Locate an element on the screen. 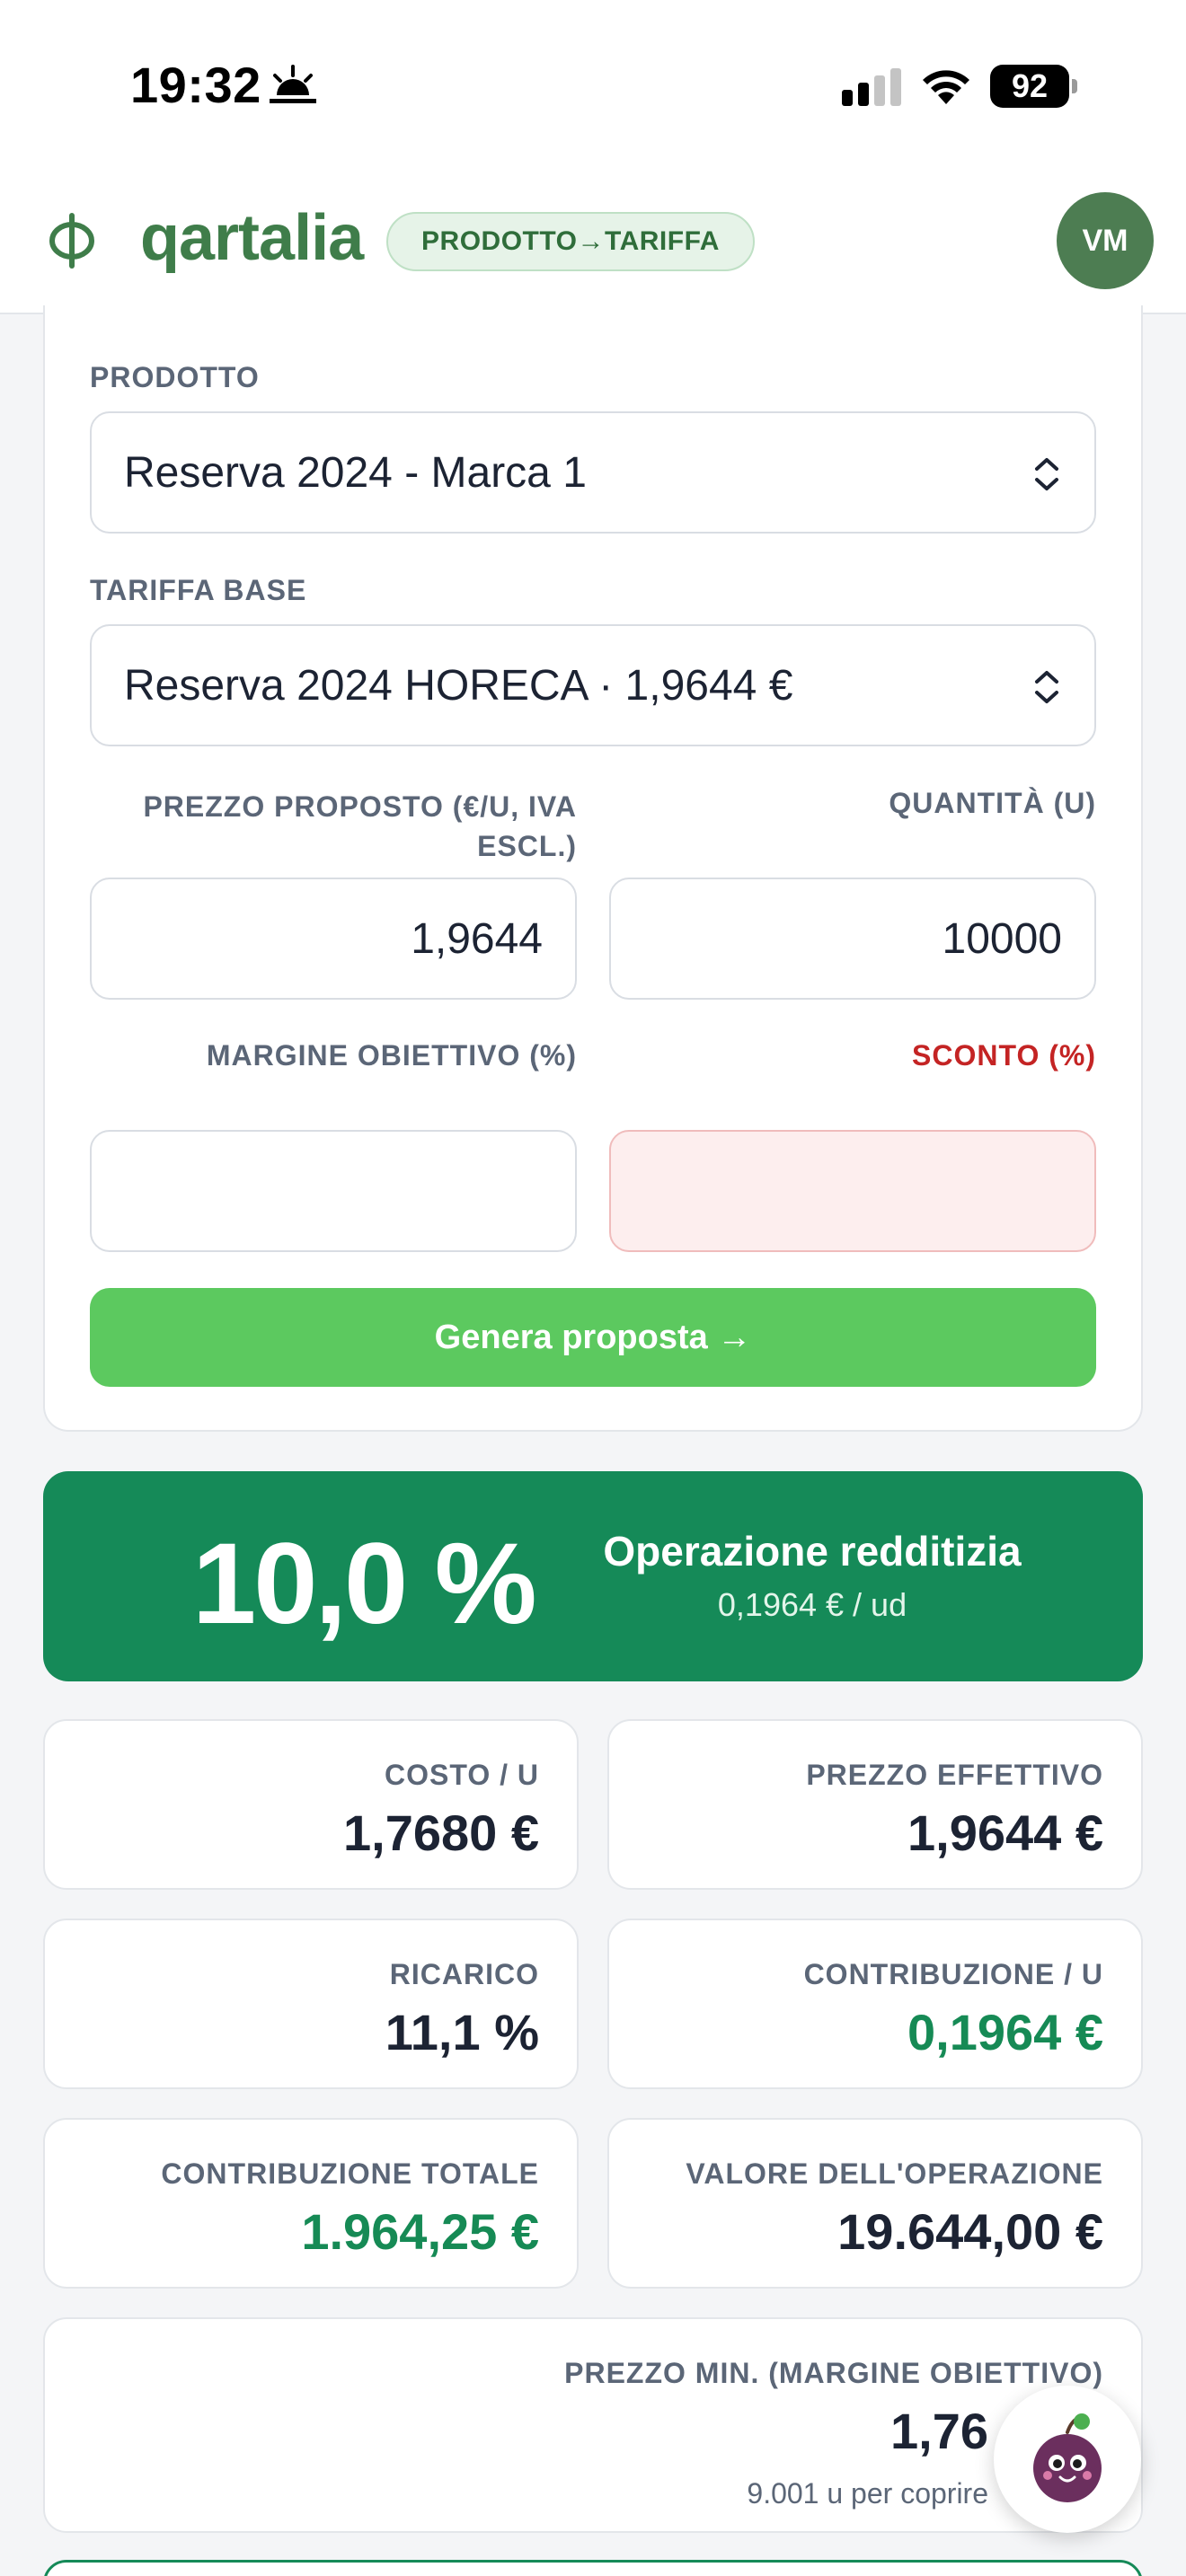  quantity-input: 10000 is located at coordinates (852, 939).